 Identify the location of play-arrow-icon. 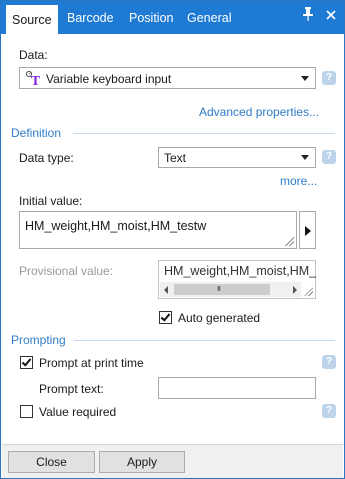
(308, 231).